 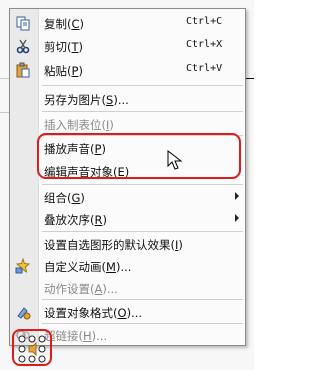 What do you see at coordinates (127, 46) in the screenshot?
I see `menu-item-cut: 剪切(T) Ctrl+X` at bounding box center [127, 46].